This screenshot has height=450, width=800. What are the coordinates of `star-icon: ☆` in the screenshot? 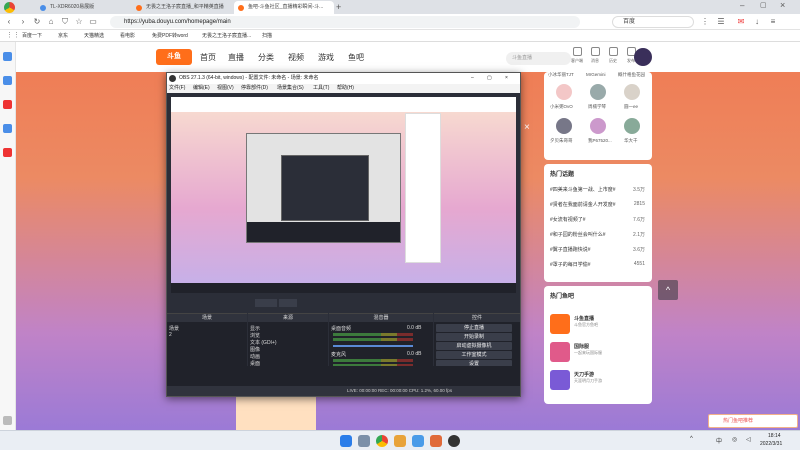 It's located at (79, 22).